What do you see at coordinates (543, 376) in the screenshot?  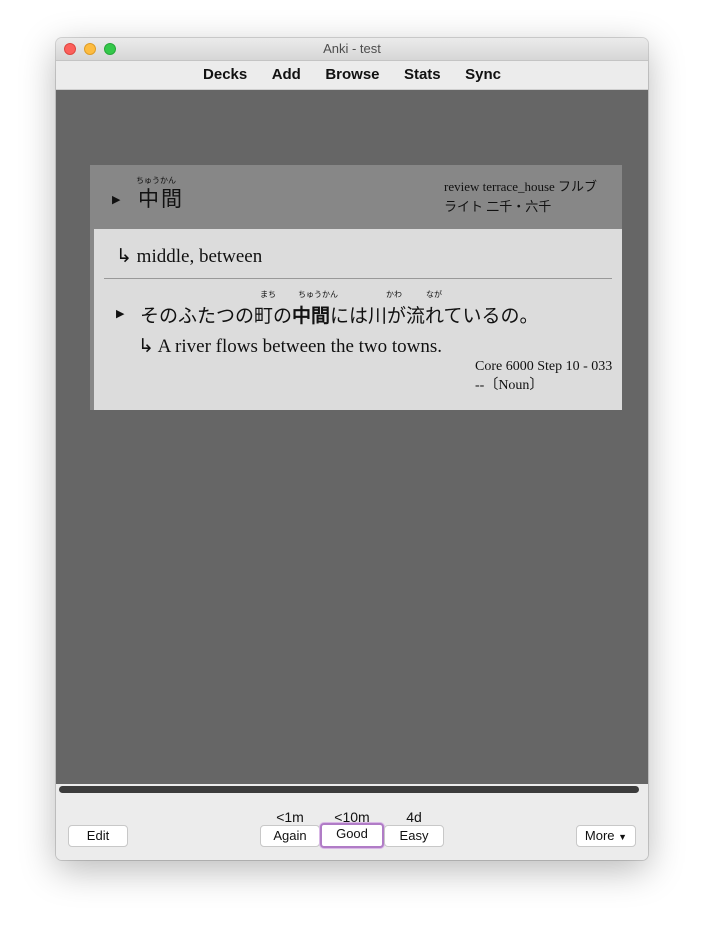 I see `card-source: Core 6000 Step 10 - 033 --〔Noun〕` at bounding box center [543, 376].